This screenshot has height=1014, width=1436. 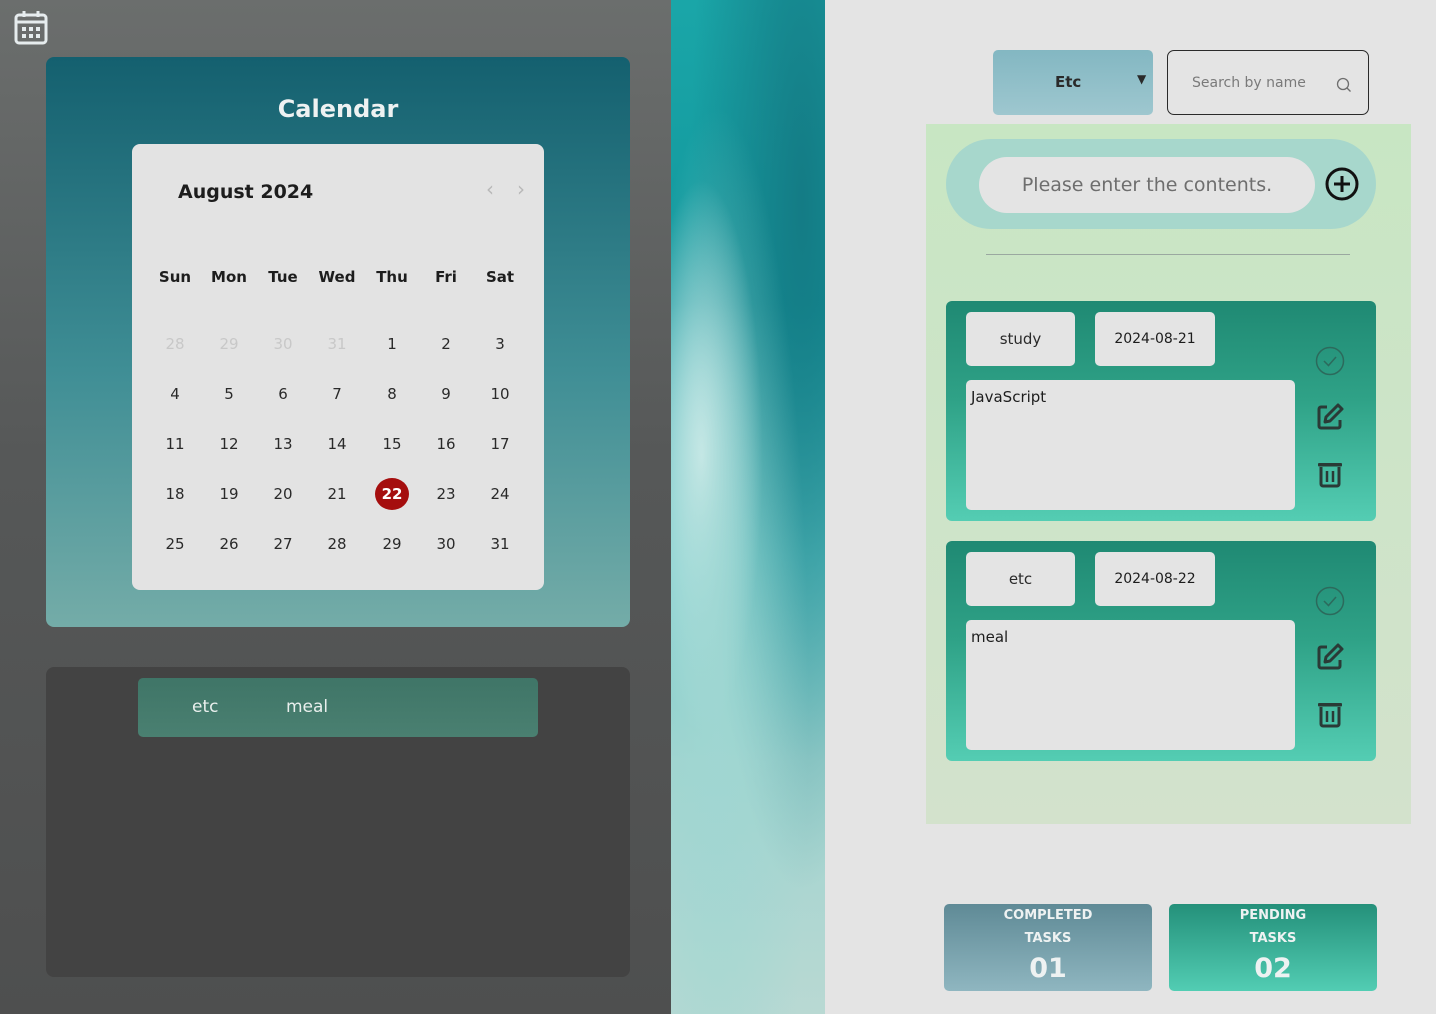 I want to click on todo-date: 2024-08-21, so click(x=1155, y=339).